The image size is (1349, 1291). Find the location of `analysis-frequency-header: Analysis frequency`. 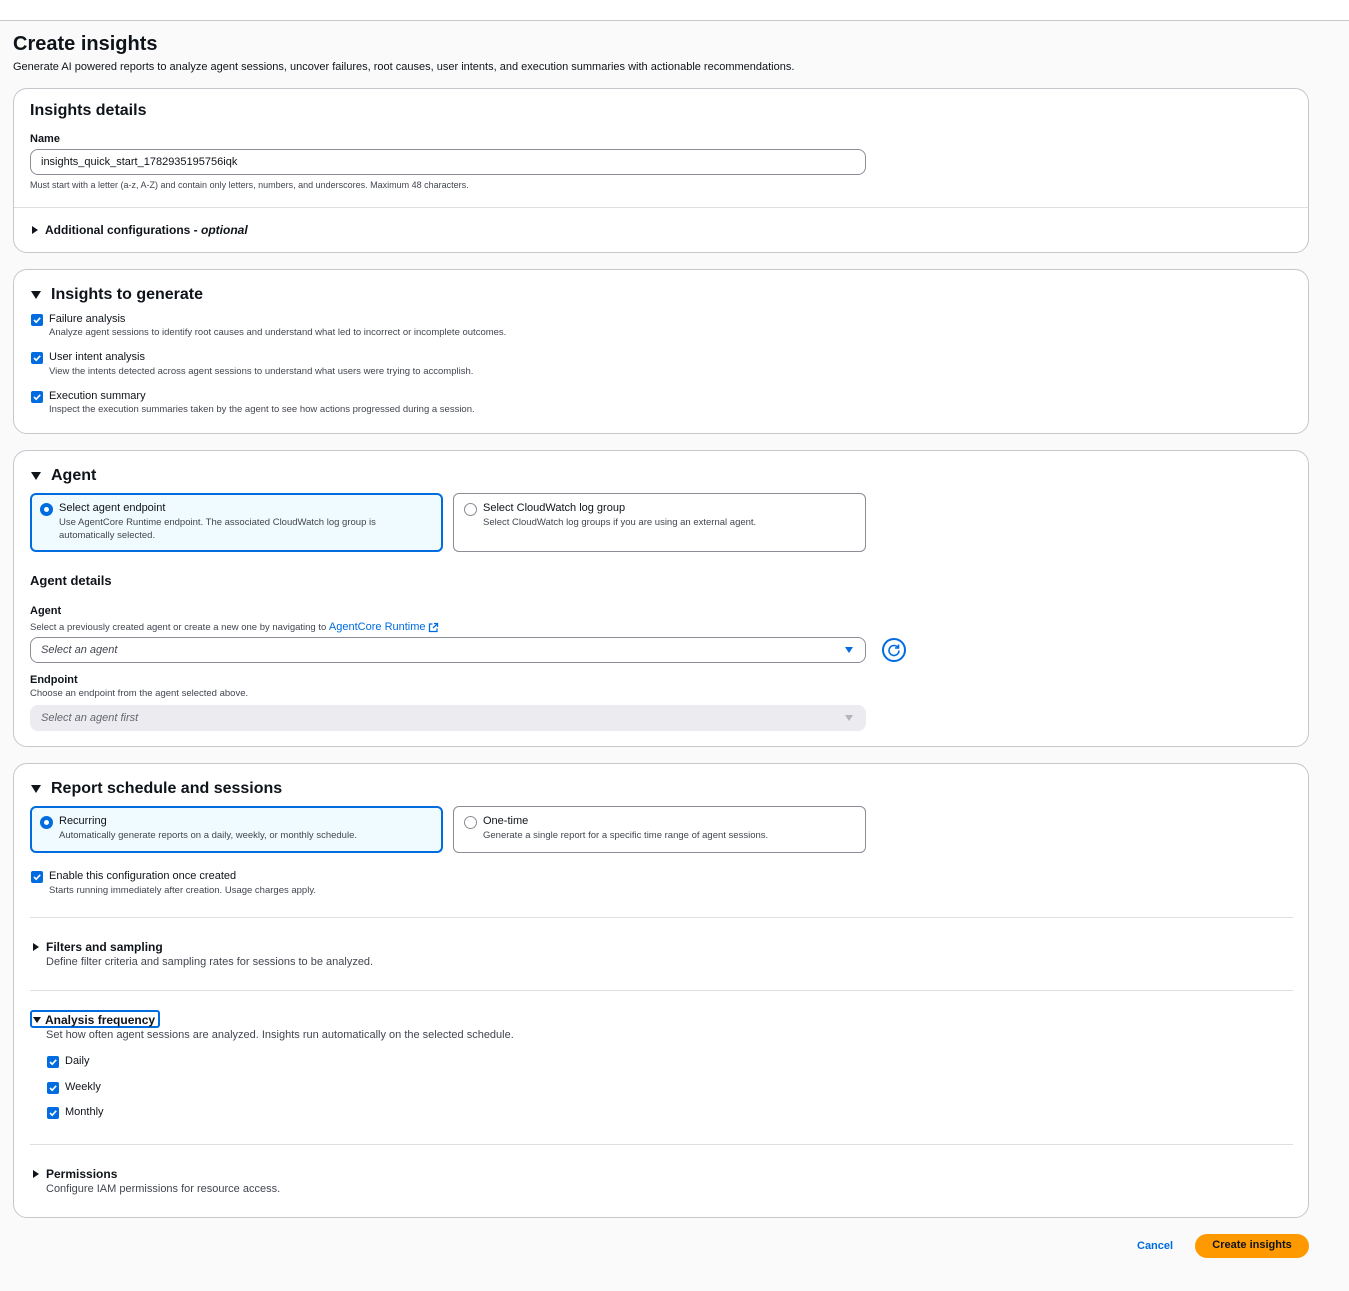

analysis-frequency-header: Analysis frequency is located at coordinates (94, 1020).